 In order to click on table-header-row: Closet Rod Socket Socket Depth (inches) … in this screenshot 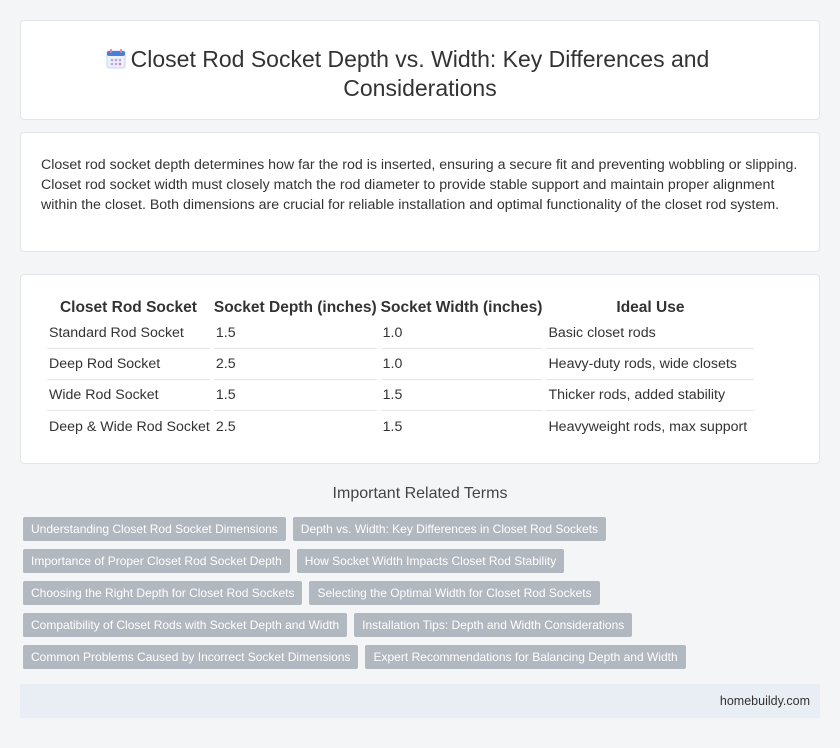, I will do `click(400, 307)`.